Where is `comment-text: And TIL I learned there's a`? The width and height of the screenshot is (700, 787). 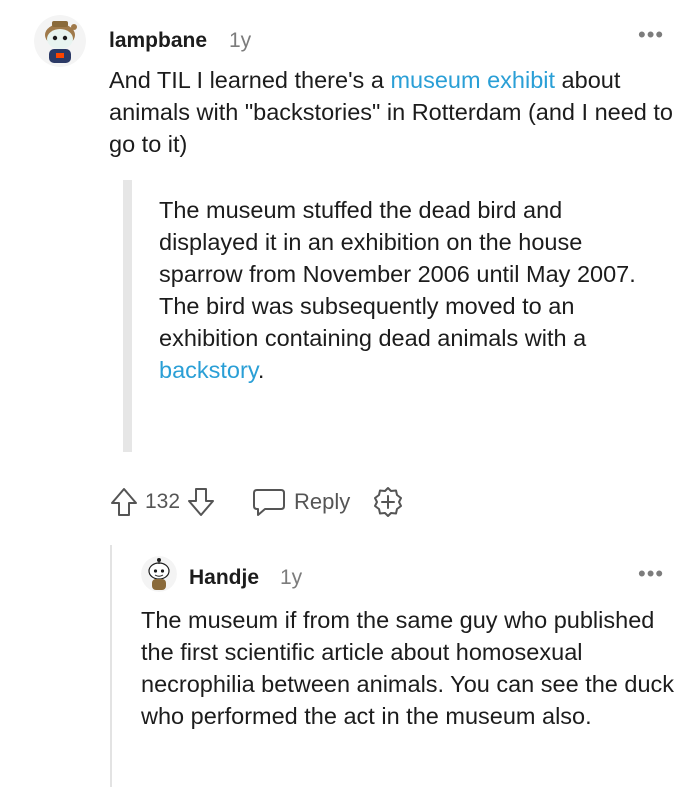
comment-text: And TIL I learned there's a is located at coordinates (250, 80).